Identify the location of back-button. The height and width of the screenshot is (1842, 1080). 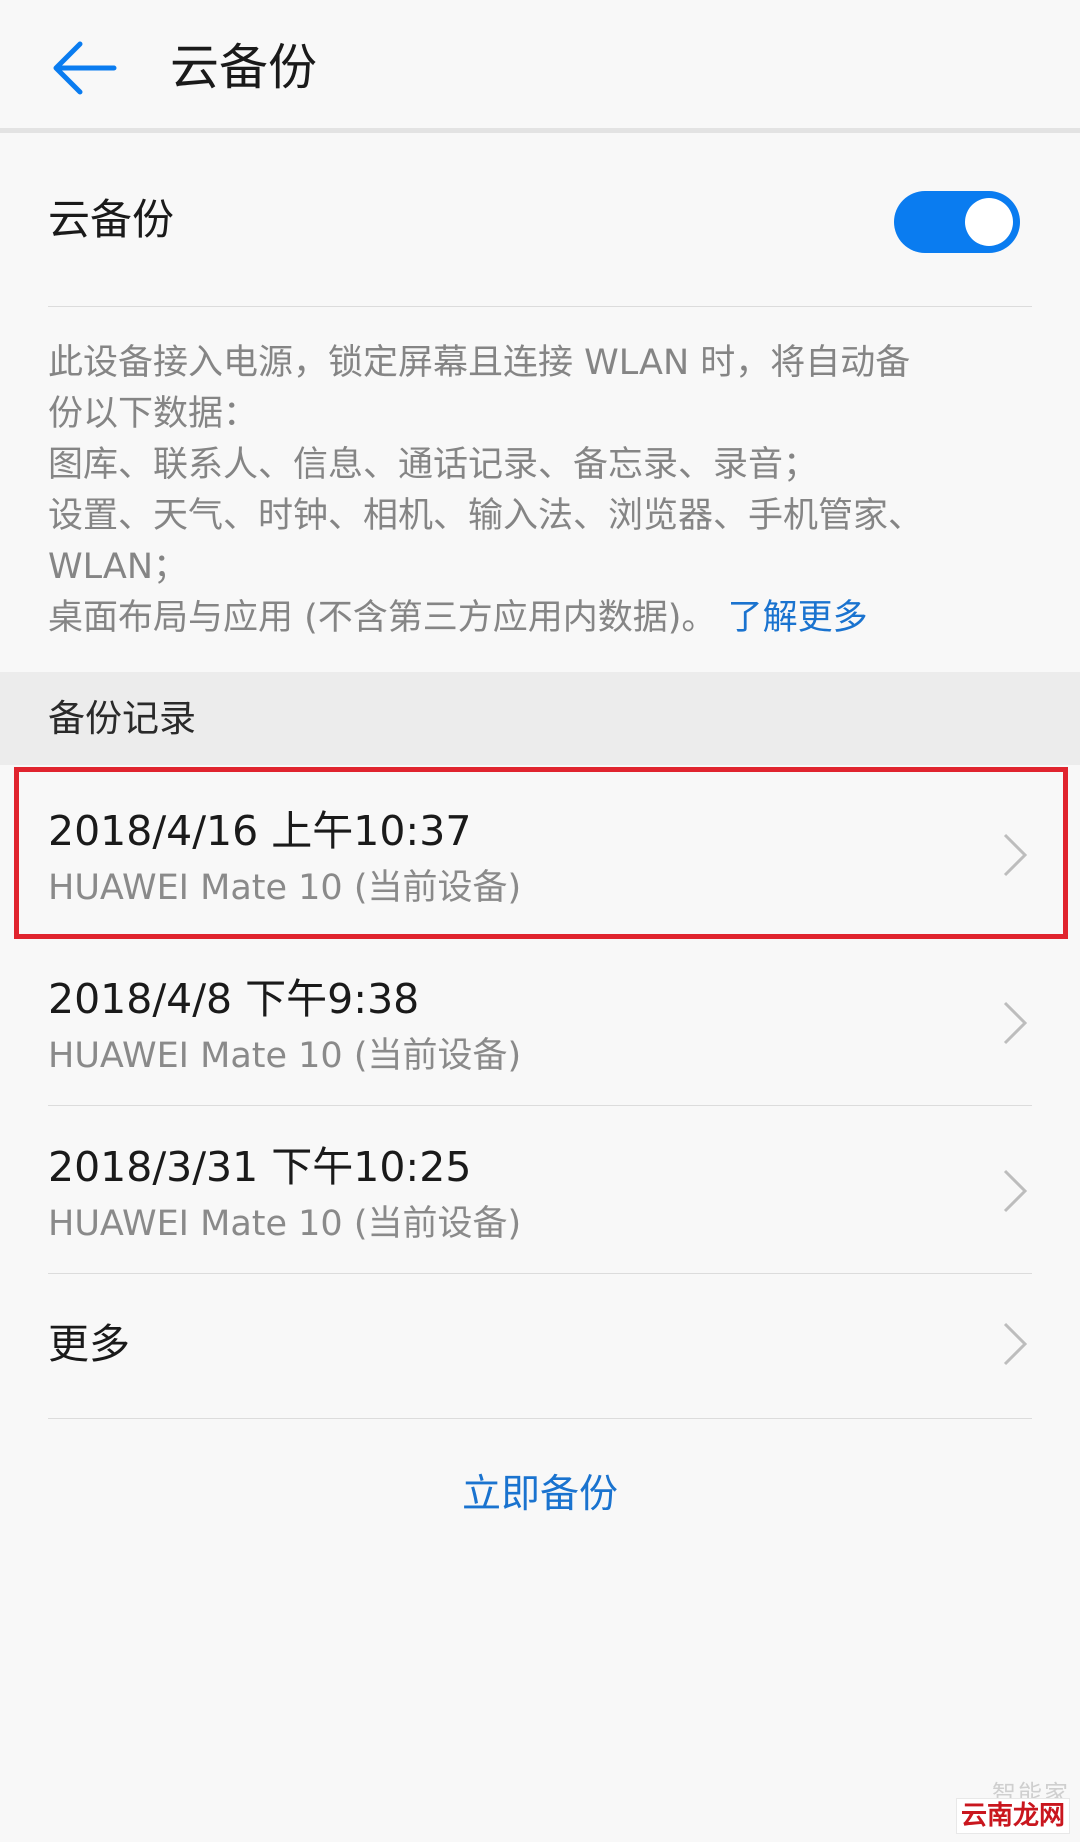
(84, 68).